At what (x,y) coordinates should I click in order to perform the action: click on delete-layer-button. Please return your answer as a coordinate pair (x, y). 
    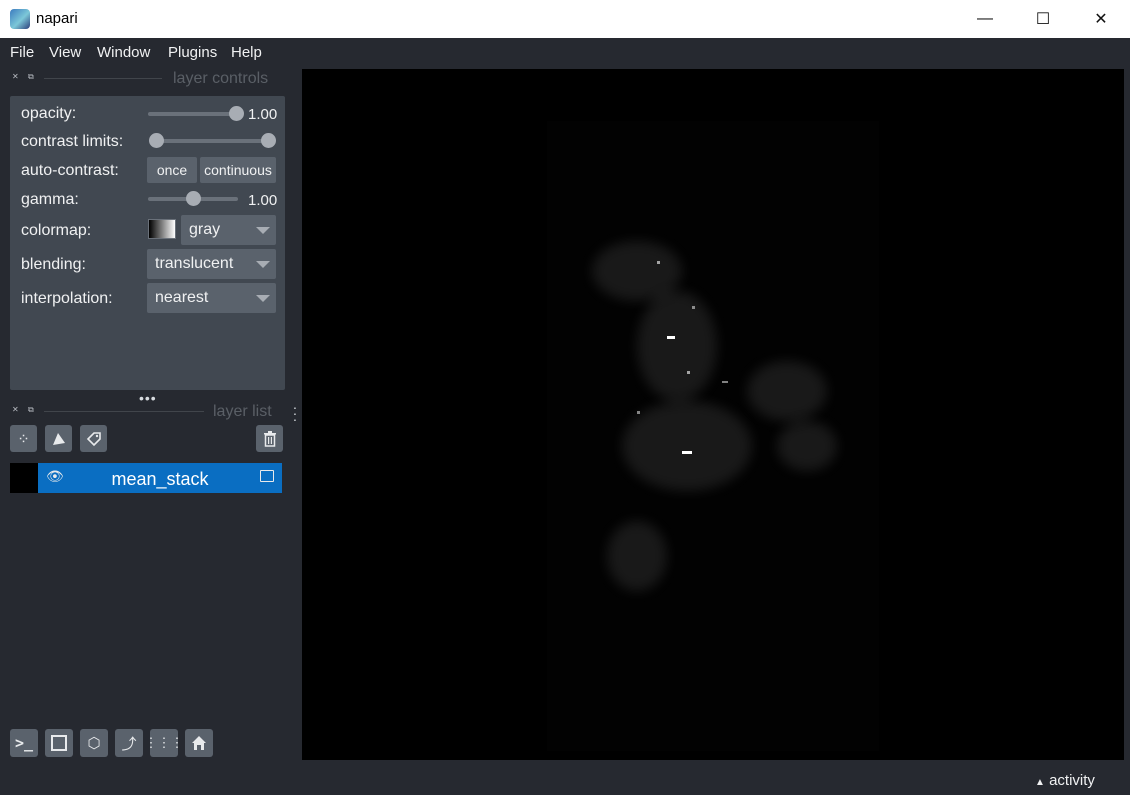
    Looking at the image, I should click on (269, 438).